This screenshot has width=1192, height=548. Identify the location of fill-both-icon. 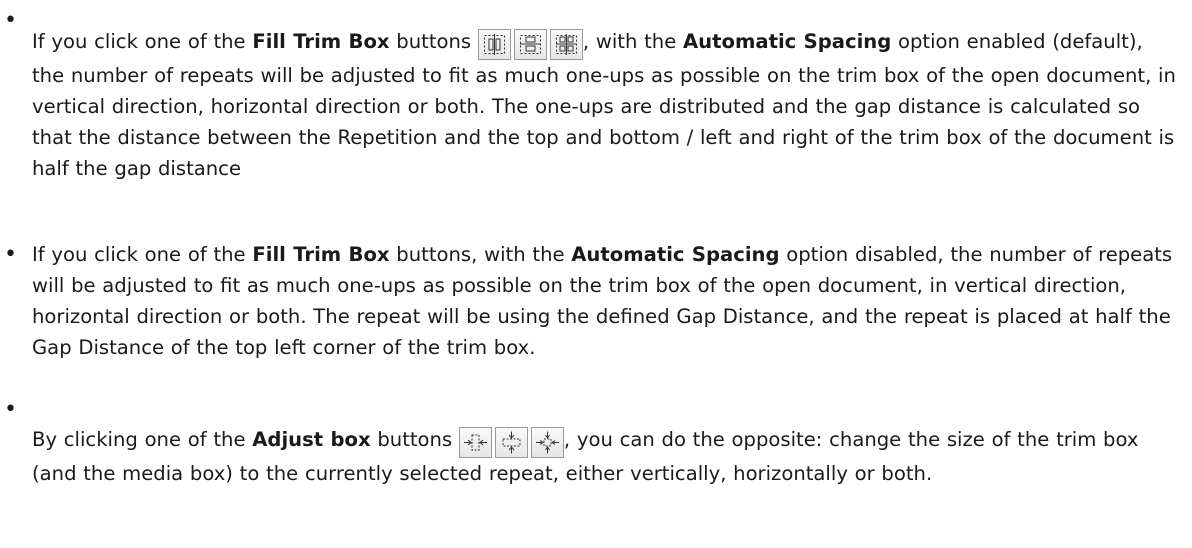
(566, 44).